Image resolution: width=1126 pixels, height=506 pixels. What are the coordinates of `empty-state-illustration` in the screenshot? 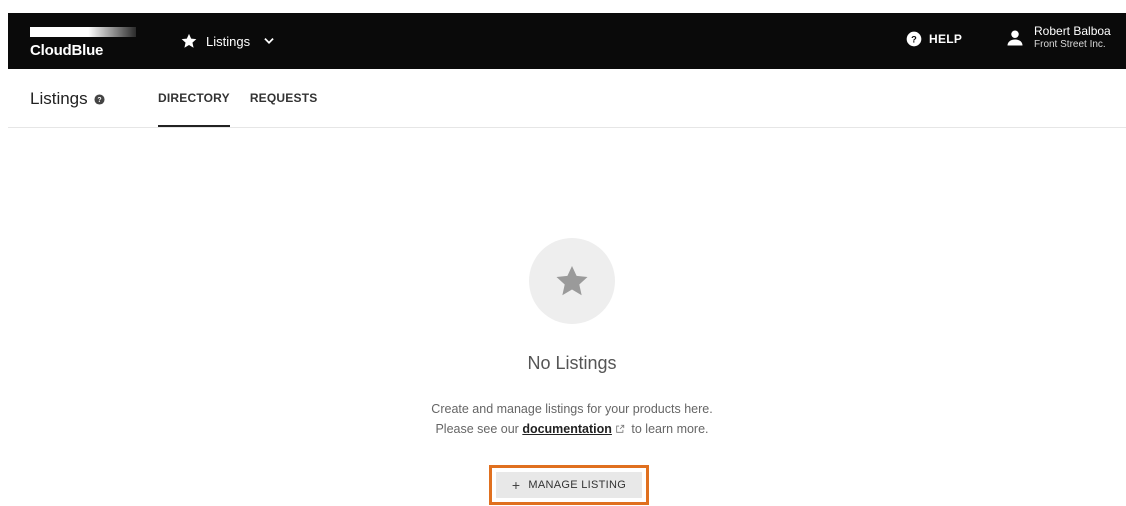 It's located at (572, 281).